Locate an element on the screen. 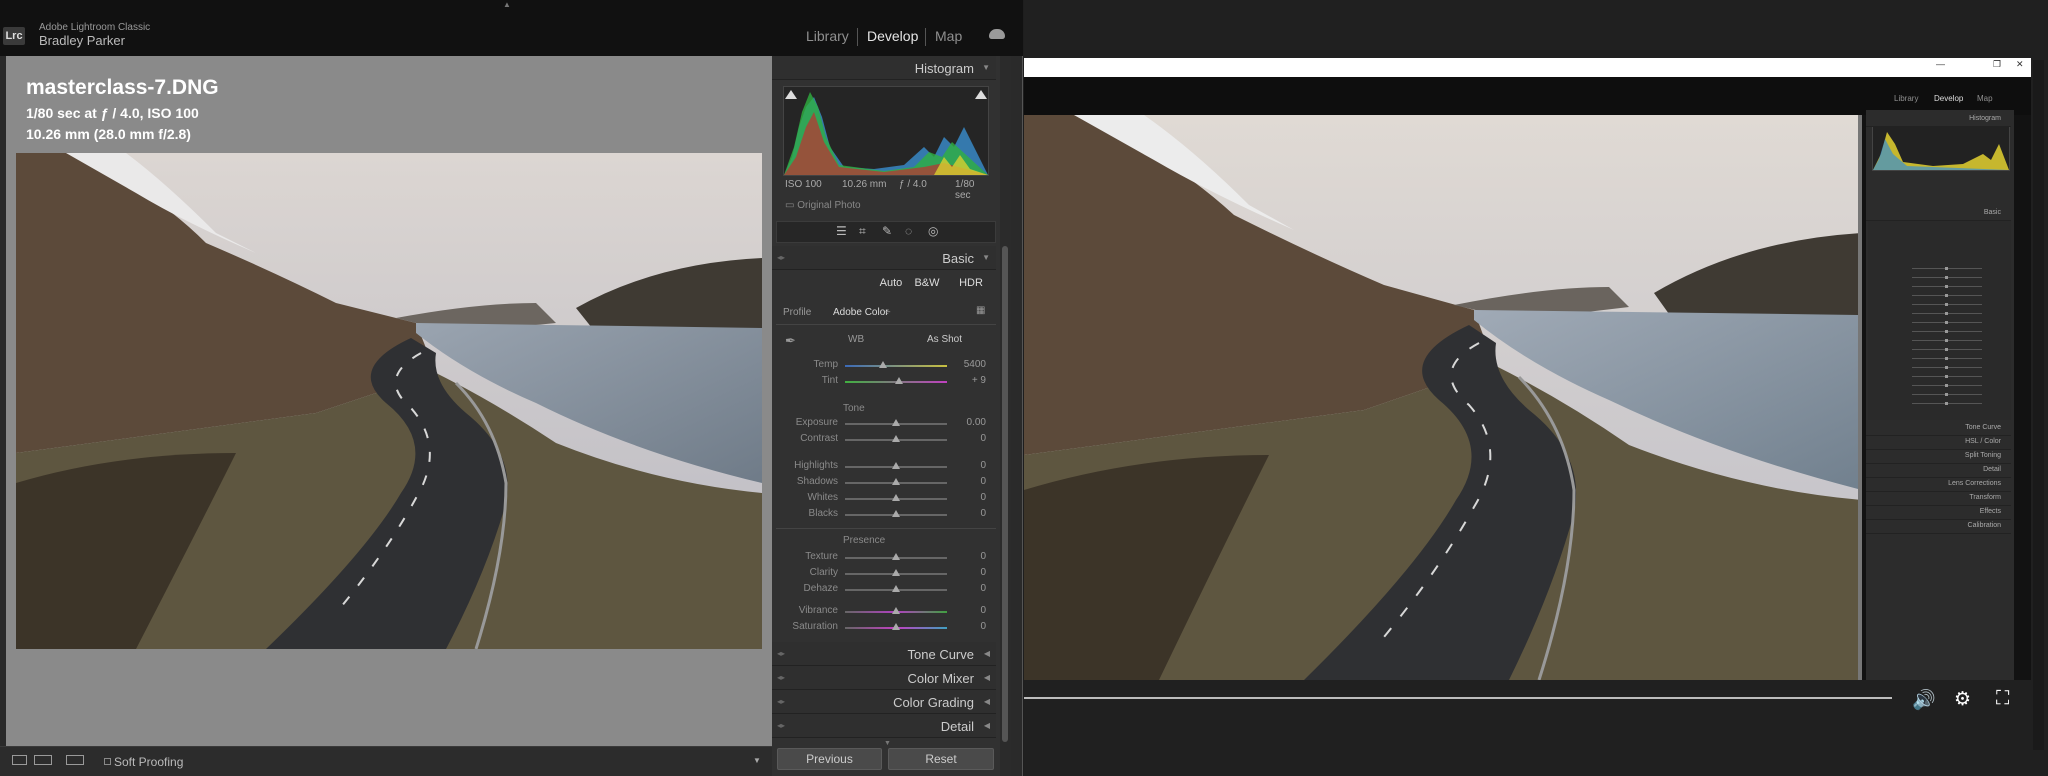  photo-filename: masterclass-7.DNG is located at coordinates (122, 87).